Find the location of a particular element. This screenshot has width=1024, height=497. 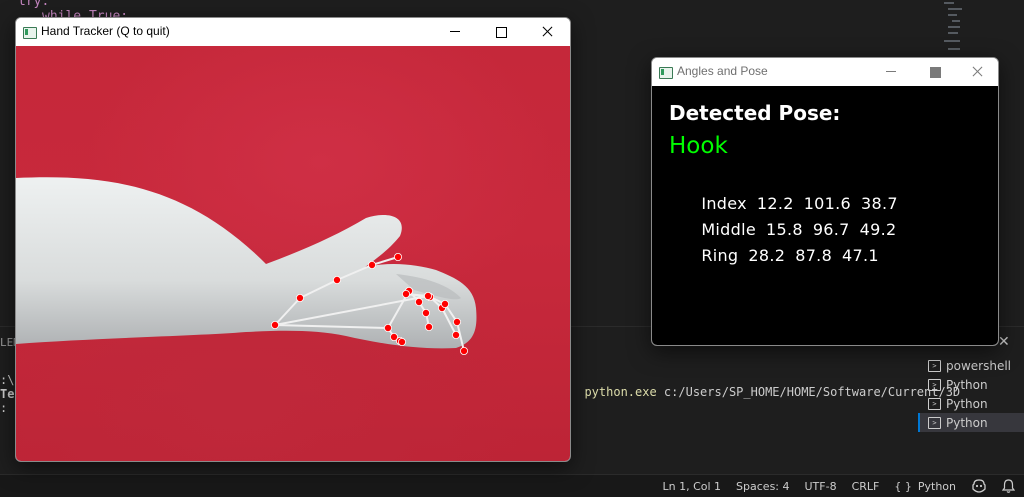

angle-value: 87.8 is located at coordinates (814, 255).